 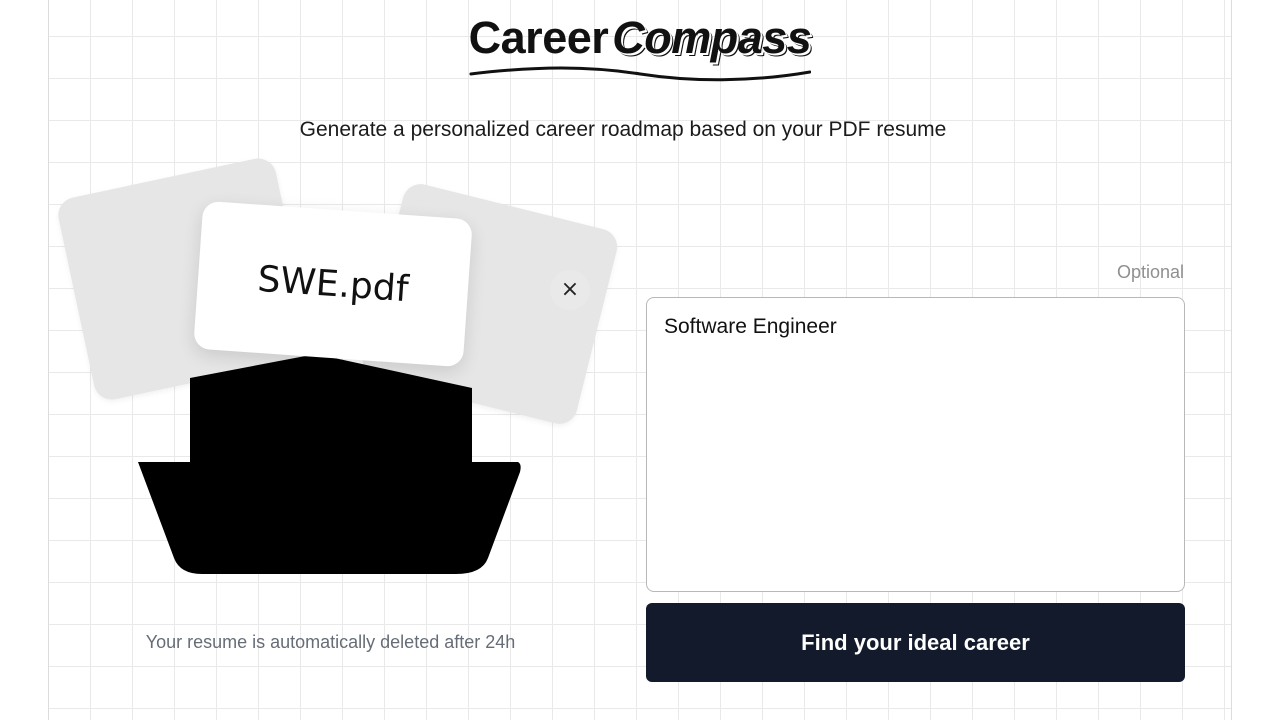 What do you see at coordinates (712, 37) in the screenshot?
I see `logo-text-compass: Compass` at bounding box center [712, 37].